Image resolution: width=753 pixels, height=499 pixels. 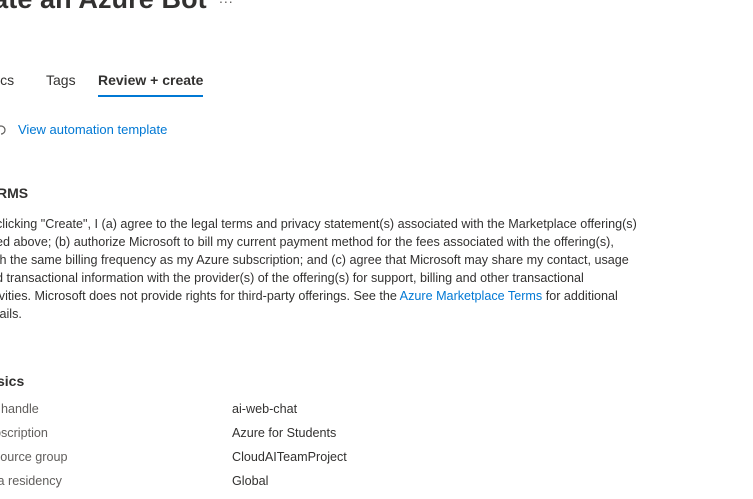 What do you see at coordinates (300, 484) in the screenshot?
I see `summary-row-data-residency: ta residency Global` at bounding box center [300, 484].